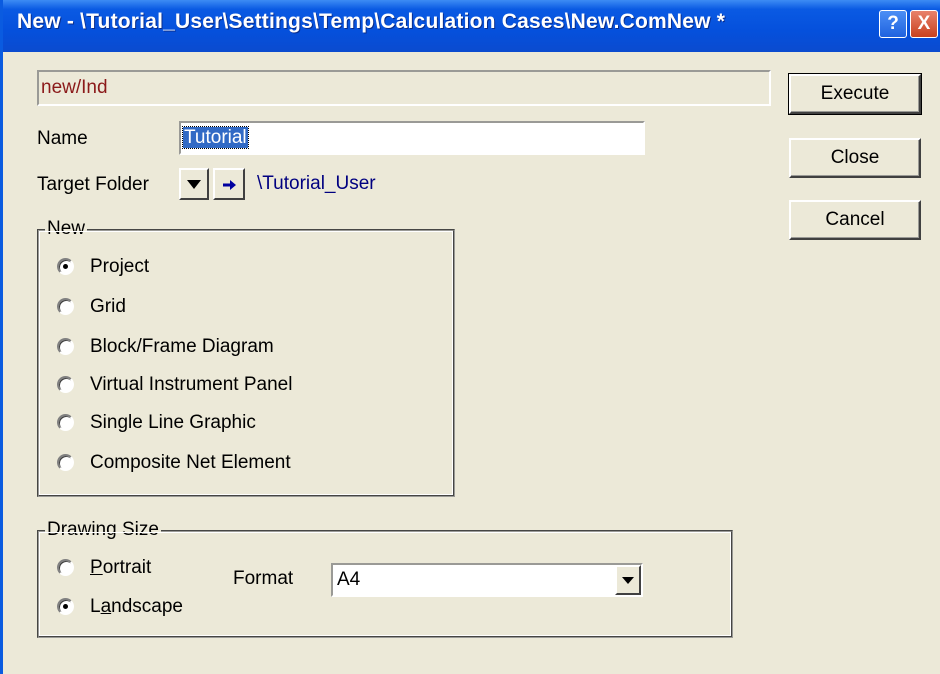 The width and height of the screenshot is (940, 674). Describe the element at coordinates (191, 385) in the screenshot. I see `label-virtual-instrument-panel: Virtual Instrument Panel` at that location.